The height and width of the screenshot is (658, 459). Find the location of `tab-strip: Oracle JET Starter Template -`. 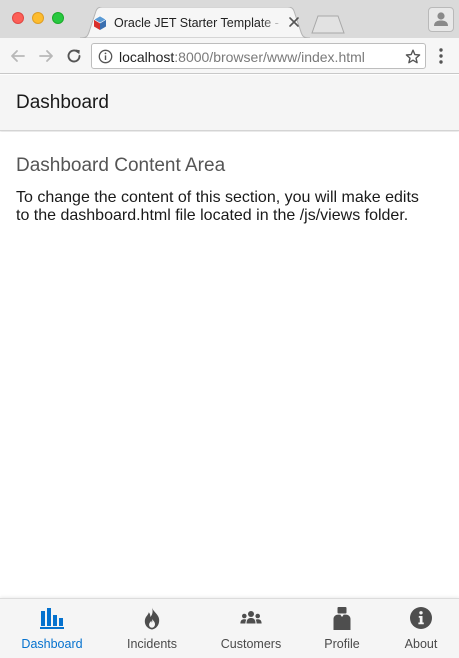

tab-strip: Oracle JET Starter Template - is located at coordinates (229, 19).